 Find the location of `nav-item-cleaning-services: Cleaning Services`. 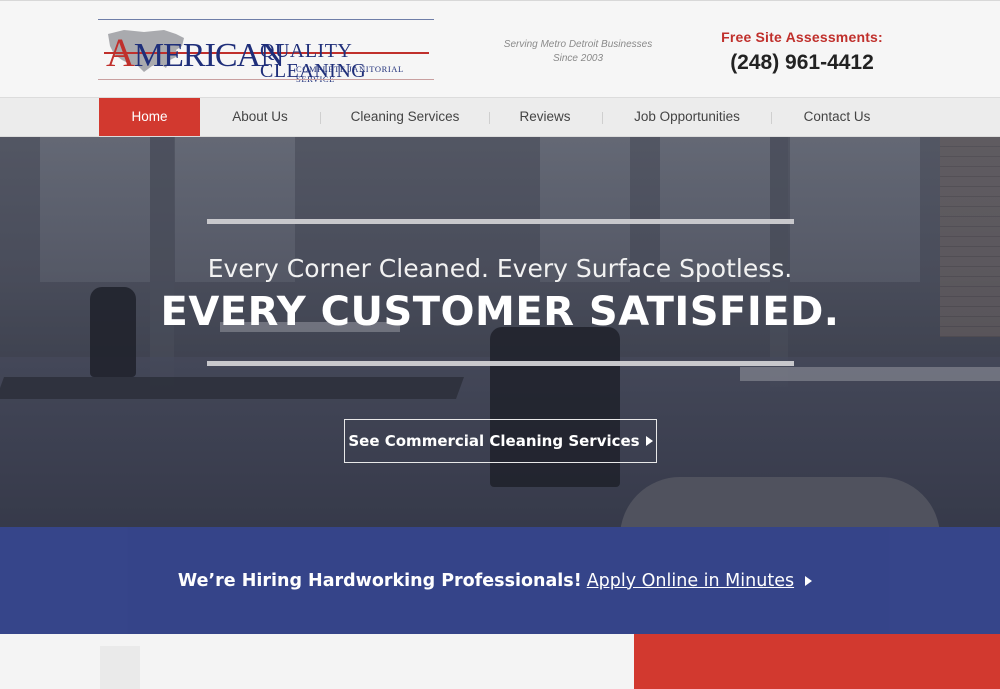

nav-item-cleaning-services: Cleaning Services is located at coordinates (405, 117).